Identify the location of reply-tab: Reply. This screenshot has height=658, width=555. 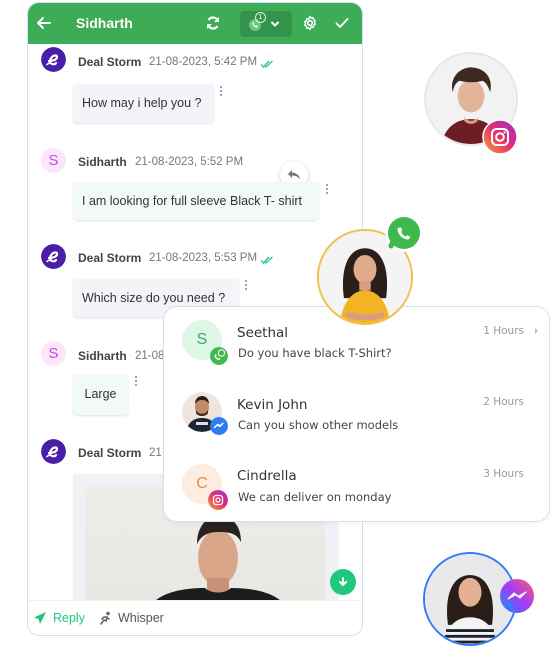
(59, 618).